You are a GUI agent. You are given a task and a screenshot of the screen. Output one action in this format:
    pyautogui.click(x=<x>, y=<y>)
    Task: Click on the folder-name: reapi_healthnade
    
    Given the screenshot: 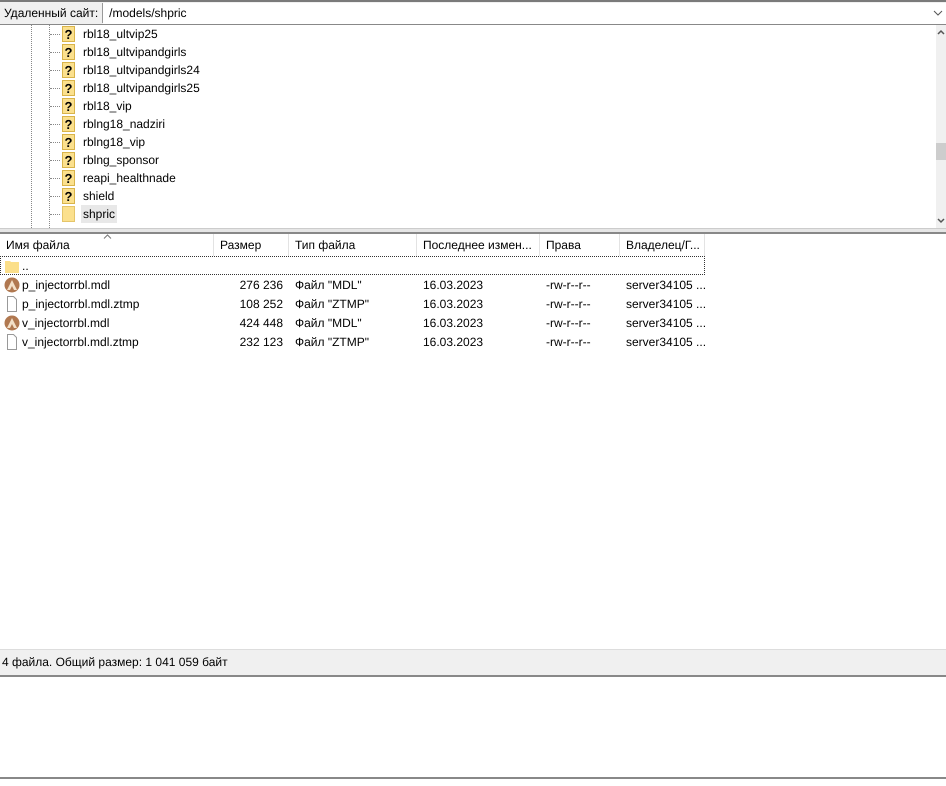 What is the action you would take?
    pyautogui.click(x=129, y=178)
    